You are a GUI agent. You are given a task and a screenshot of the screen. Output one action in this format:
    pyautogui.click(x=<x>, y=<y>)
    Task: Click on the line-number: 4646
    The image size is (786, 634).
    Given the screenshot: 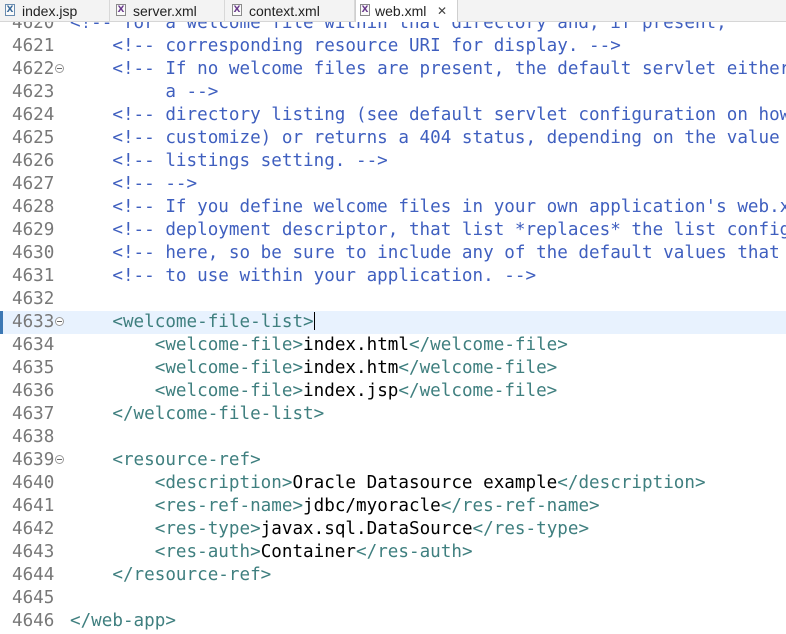 What is the action you would take?
    pyautogui.click(x=33, y=621)
    